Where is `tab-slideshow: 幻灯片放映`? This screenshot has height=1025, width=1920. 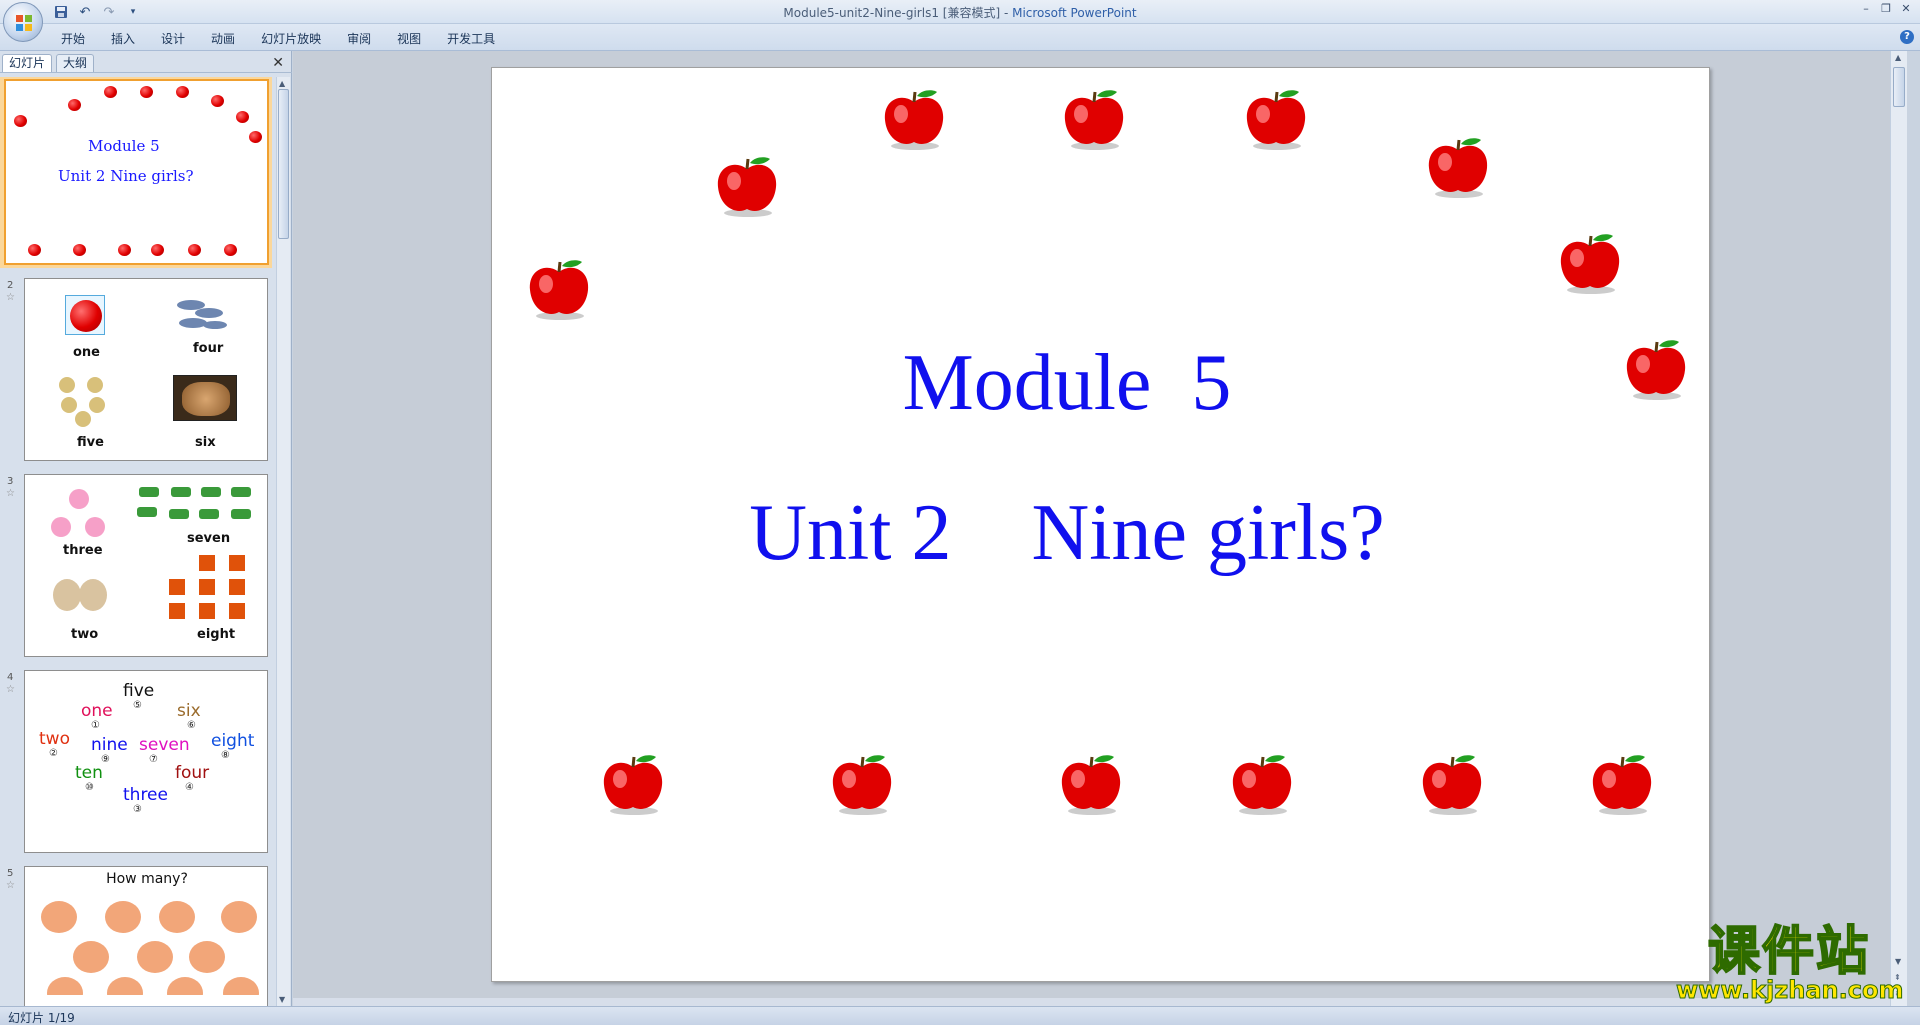 tab-slideshow: 幻灯片放映 is located at coordinates (291, 38).